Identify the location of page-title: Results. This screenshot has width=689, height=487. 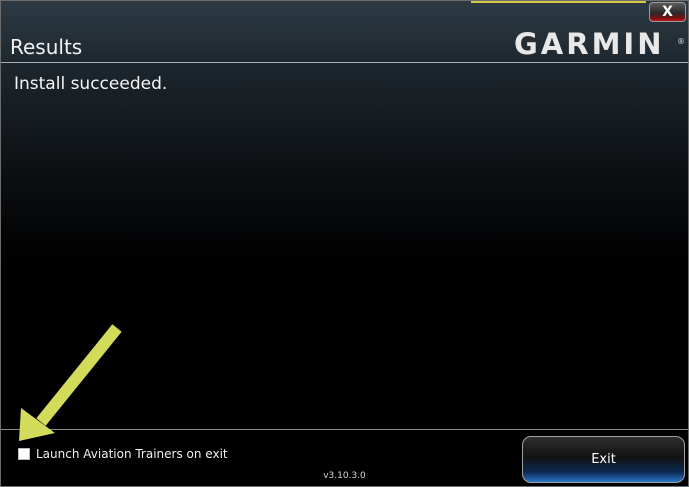
(46, 47).